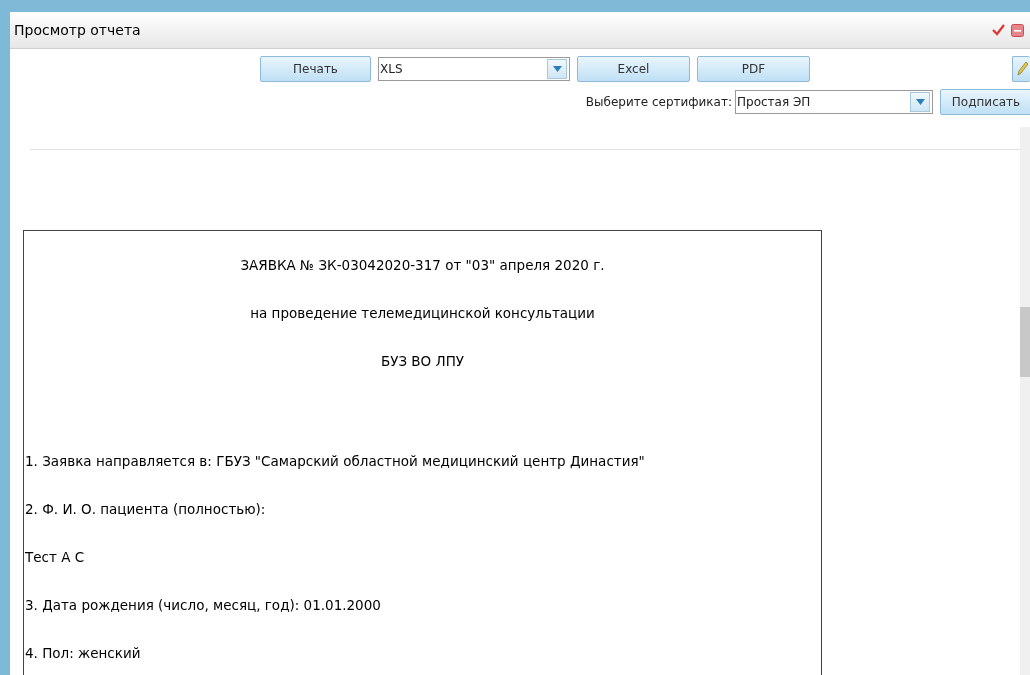  Describe the element at coordinates (335, 461) in the screenshot. I see `report-line: 1. Заявка направляется в: ГБУЗ "Самарский областной медицинский центр Династия"` at that location.